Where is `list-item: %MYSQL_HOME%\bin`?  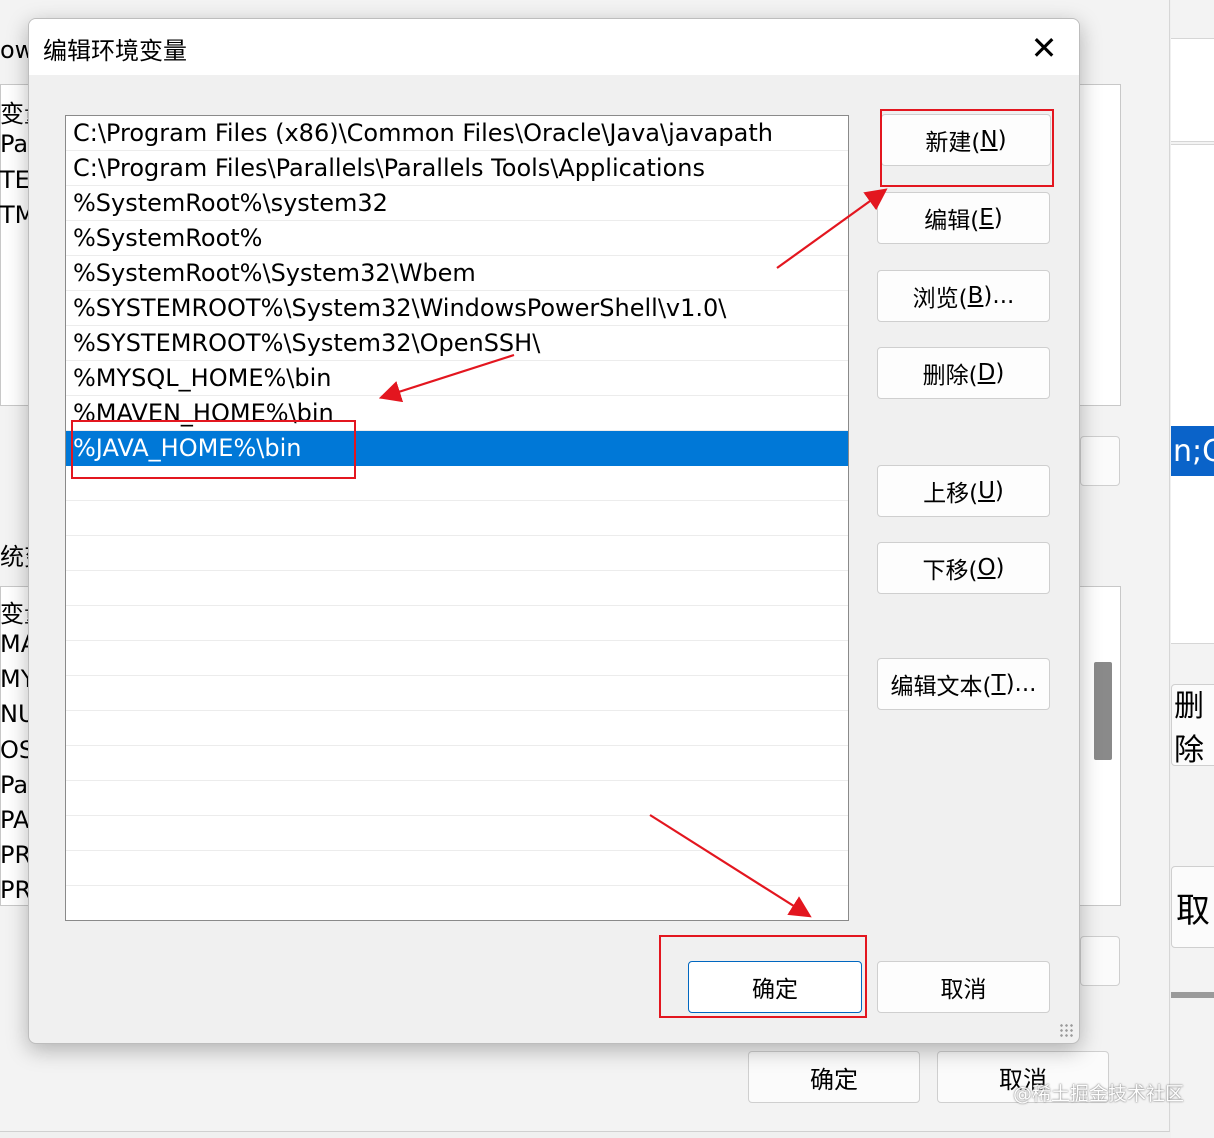 list-item: %MYSQL_HOME%\bin is located at coordinates (457, 378).